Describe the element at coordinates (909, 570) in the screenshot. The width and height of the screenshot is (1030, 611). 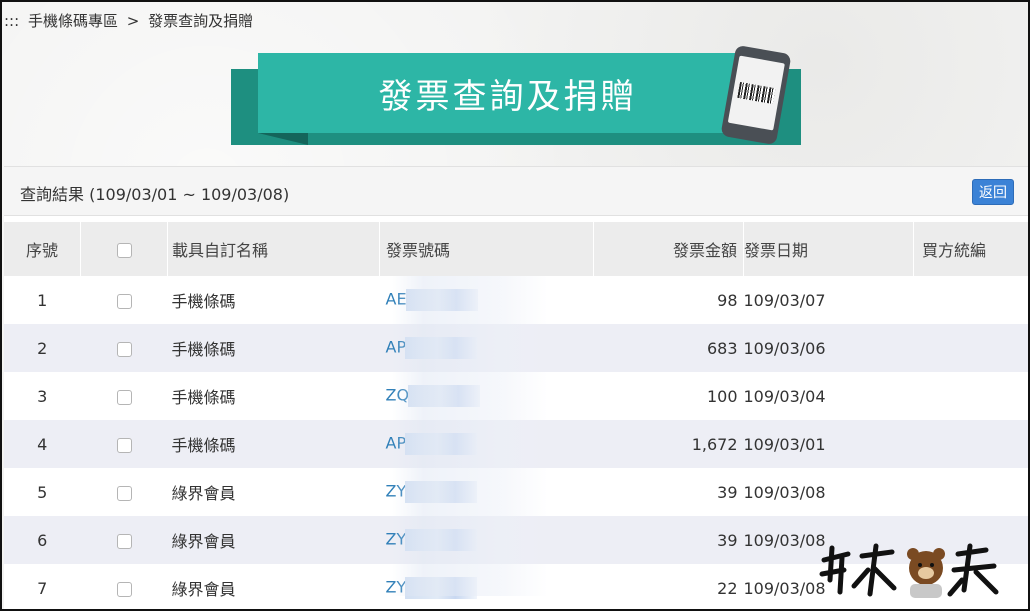
I see `signature-watermark-logo` at that location.